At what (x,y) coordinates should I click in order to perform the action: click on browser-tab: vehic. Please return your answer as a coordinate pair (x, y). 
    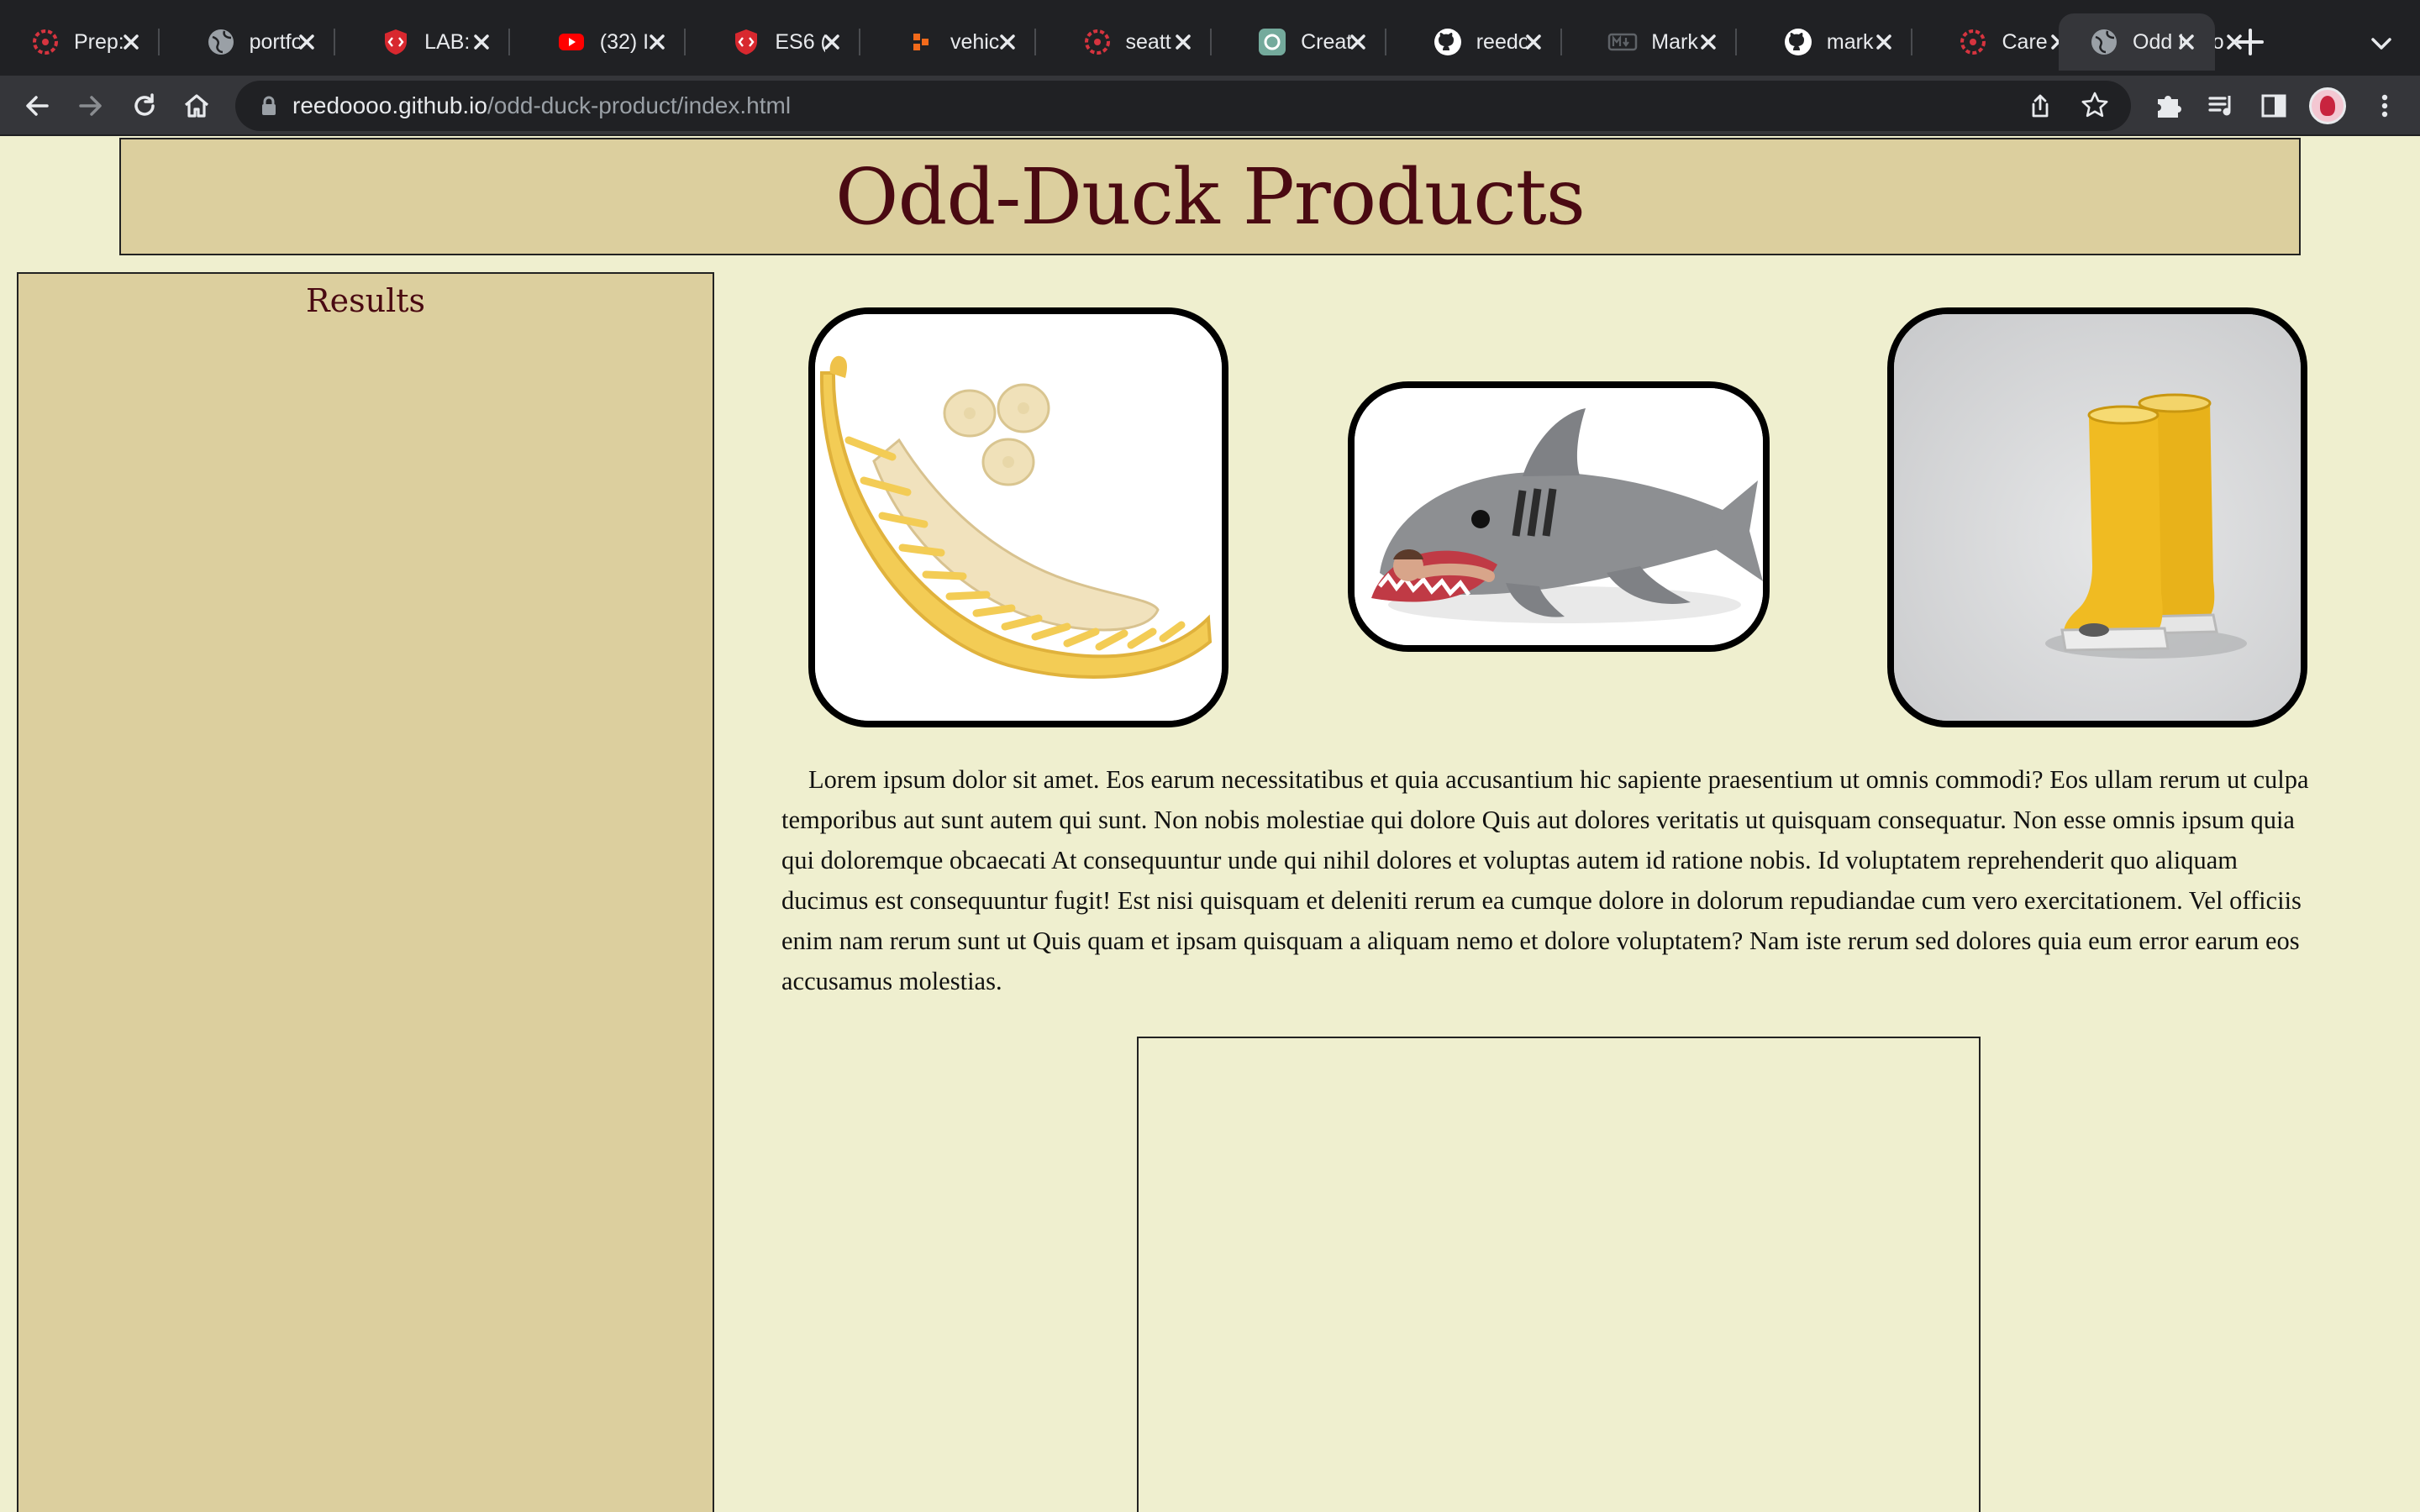
    Looking at the image, I should click on (956, 42).